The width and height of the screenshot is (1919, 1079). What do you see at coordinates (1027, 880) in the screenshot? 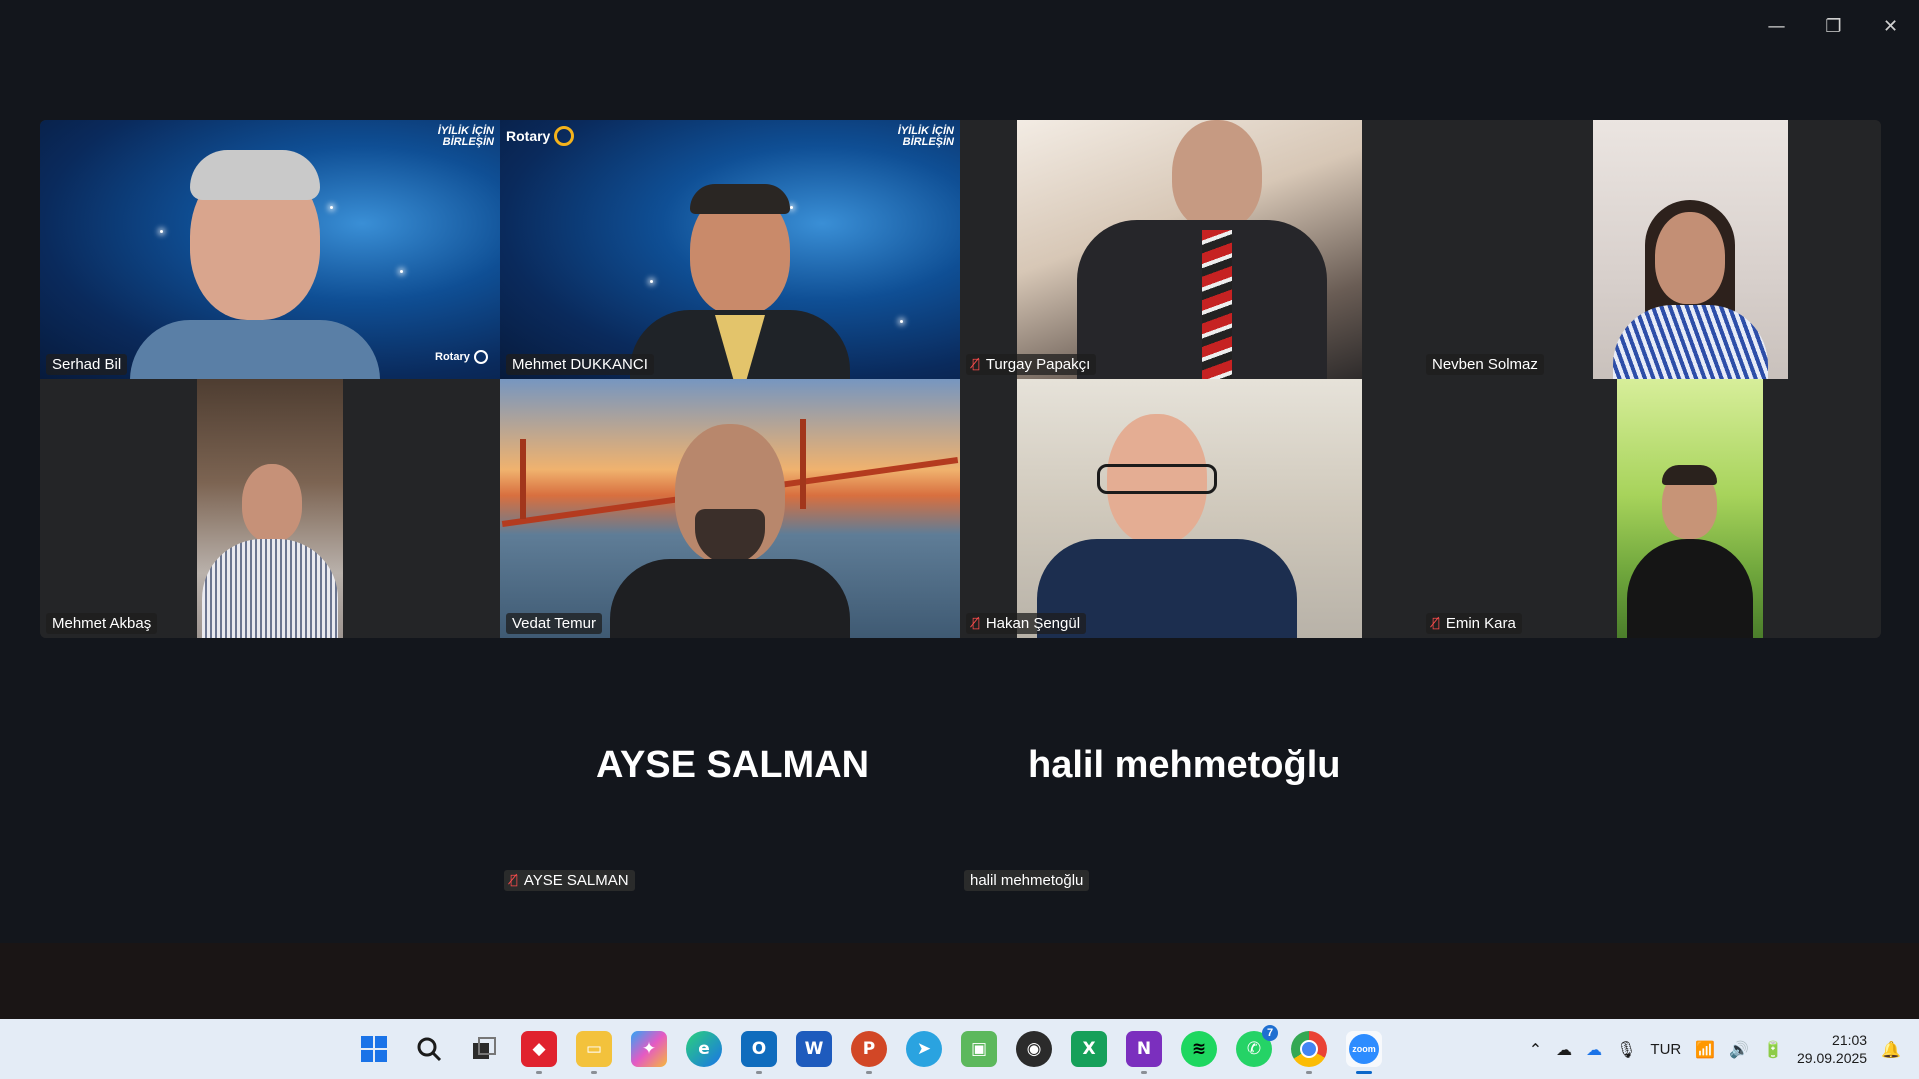
I see `participant-name: halil mehmetoğlu` at bounding box center [1027, 880].